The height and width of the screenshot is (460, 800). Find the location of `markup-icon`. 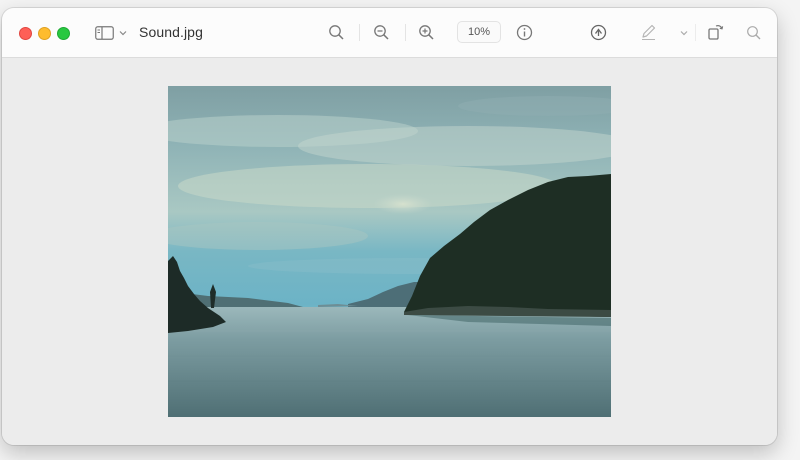

markup-icon is located at coordinates (648, 32).